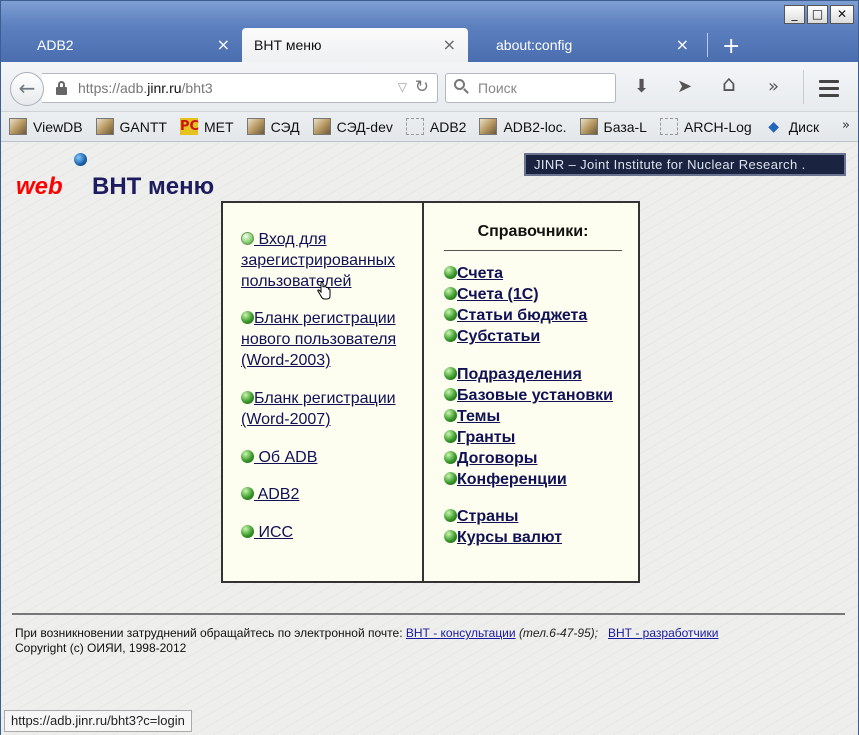  Describe the element at coordinates (288, 45) in the screenshot. I see `tab-label: ВНТ меню` at that location.